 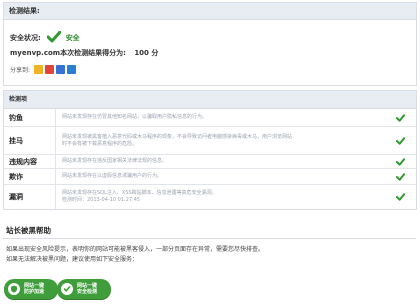 What do you see at coordinates (30, 197) in the screenshot?
I see `row-category: 漏洞` at bounding box center [30, 197].